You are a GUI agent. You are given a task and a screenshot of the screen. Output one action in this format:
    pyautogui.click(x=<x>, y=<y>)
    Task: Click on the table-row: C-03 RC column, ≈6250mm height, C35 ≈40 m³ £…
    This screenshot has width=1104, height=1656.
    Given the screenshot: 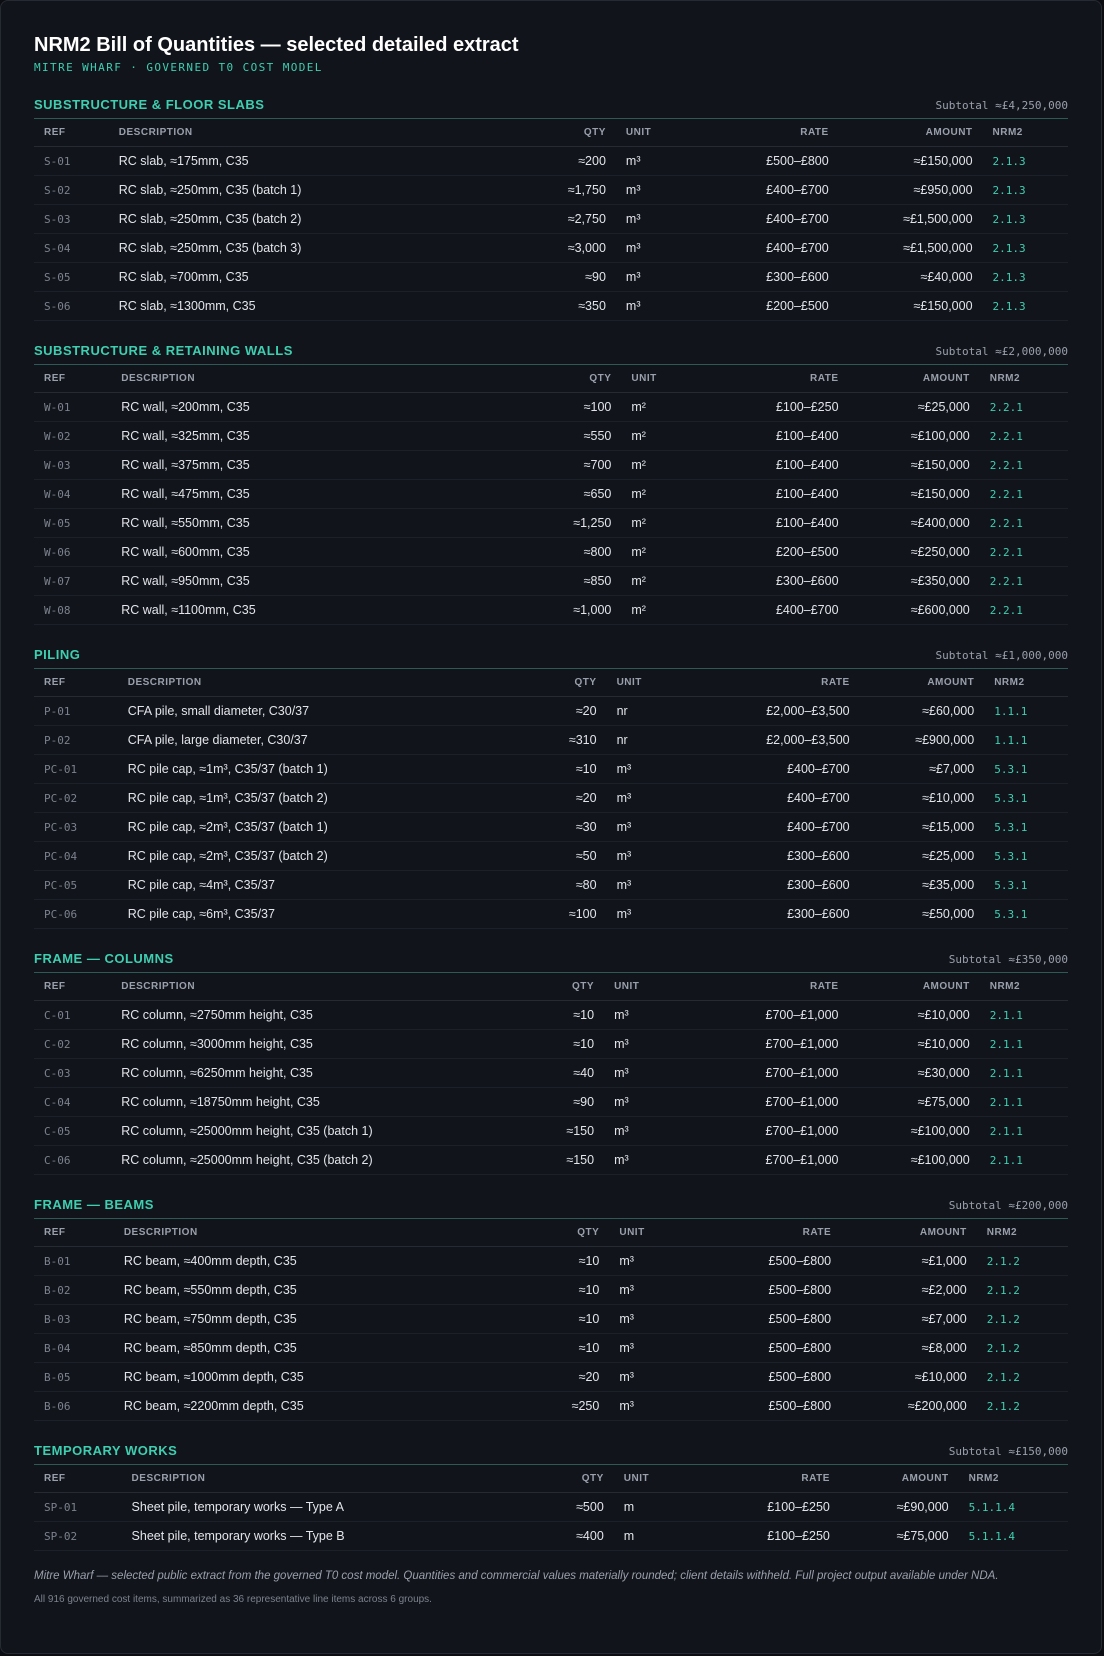 What is the action you would take?
    pyautogui.click(x=551, y=1073)
    